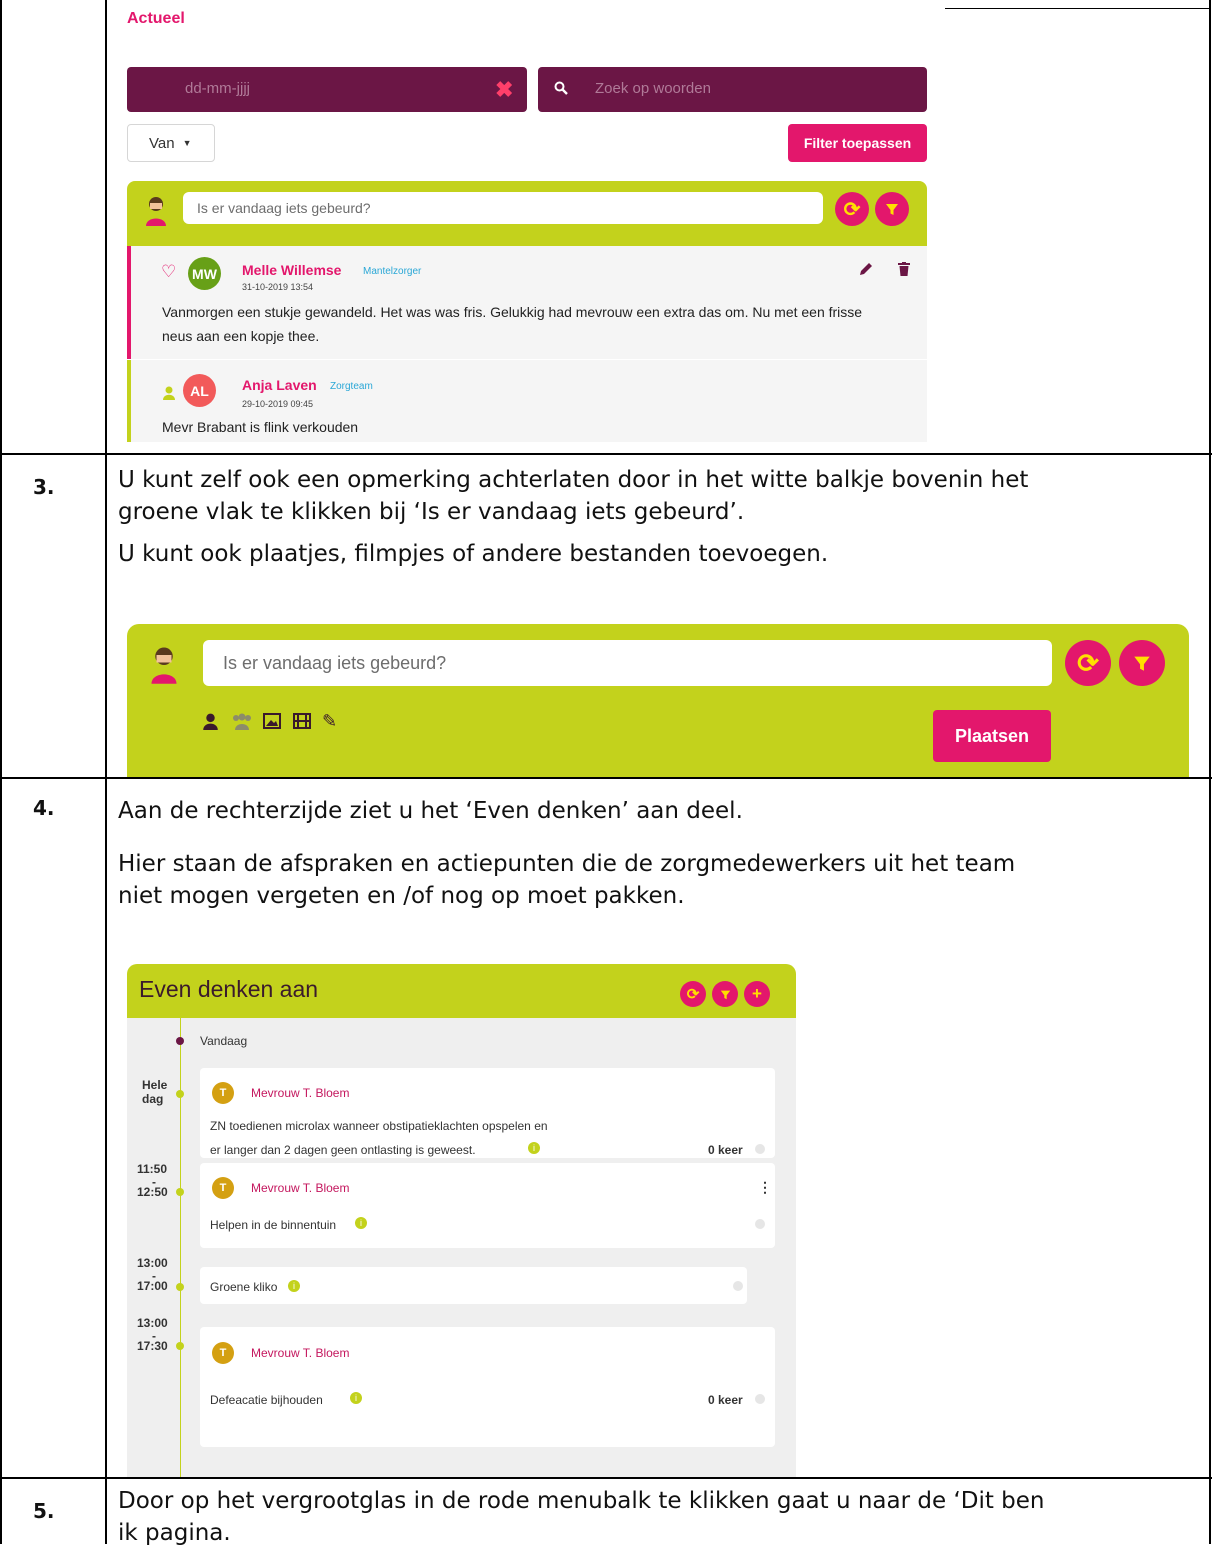 The width and height of the screenshot is (1212, 1549). Describe the element at coordinates (351, 386) in the screenshot. I see `post-role: Zorgteam` at that location.